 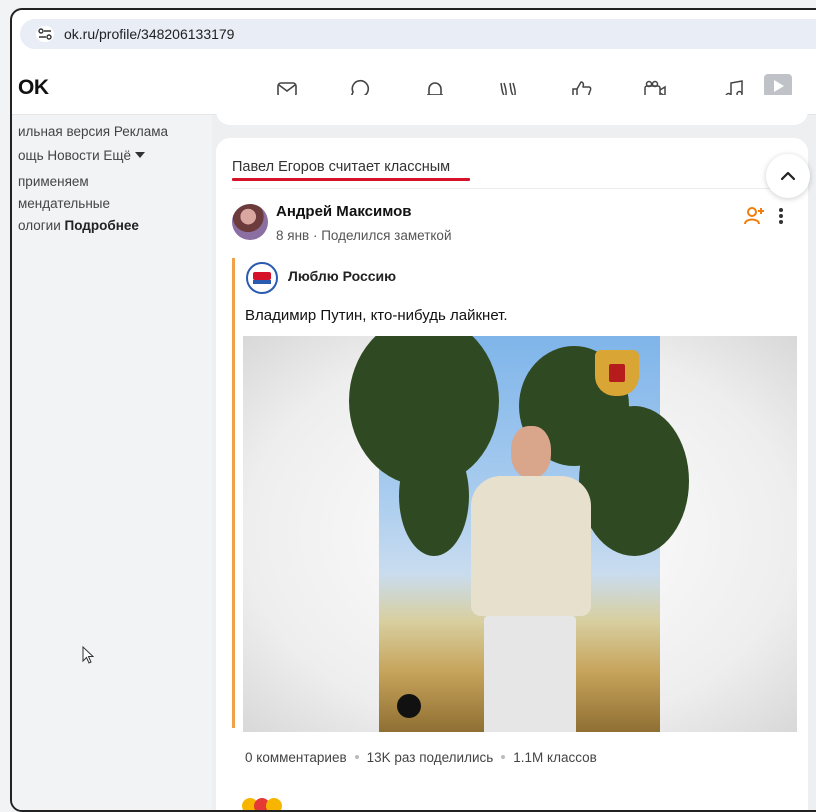 What do you see at coordinates (418, 34) in the screenshot?
I see `address-bar: ok.ru/profile/348206133179` at bounding box center [418, 34].